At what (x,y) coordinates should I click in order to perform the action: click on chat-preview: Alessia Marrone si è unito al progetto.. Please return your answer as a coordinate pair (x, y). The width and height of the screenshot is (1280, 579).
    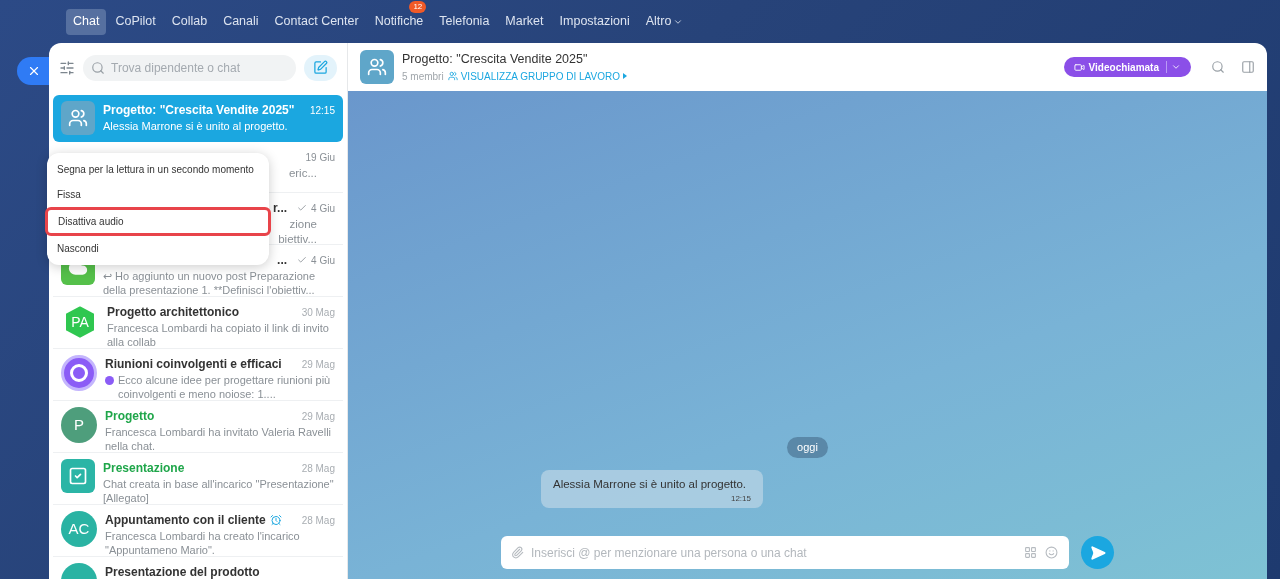
    Looking at the image, I should click on (195, 126).